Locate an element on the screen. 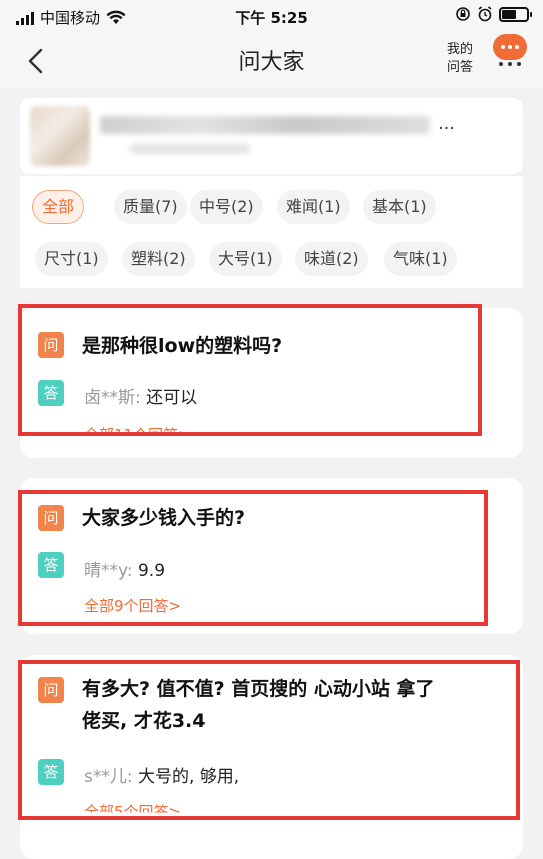 This screenshot has height=859, width=543. tag-quality: 质量(7) is located at coordinates (150, 207).